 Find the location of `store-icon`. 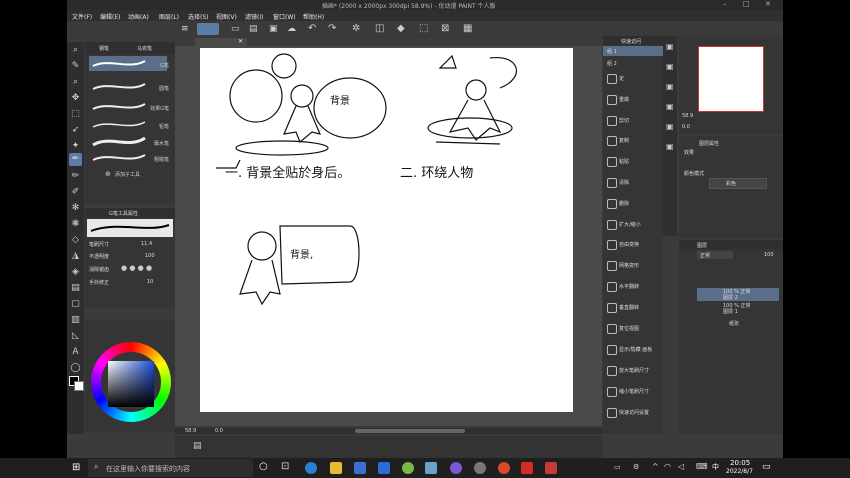

store-icon is located at coordinates (360, 468).